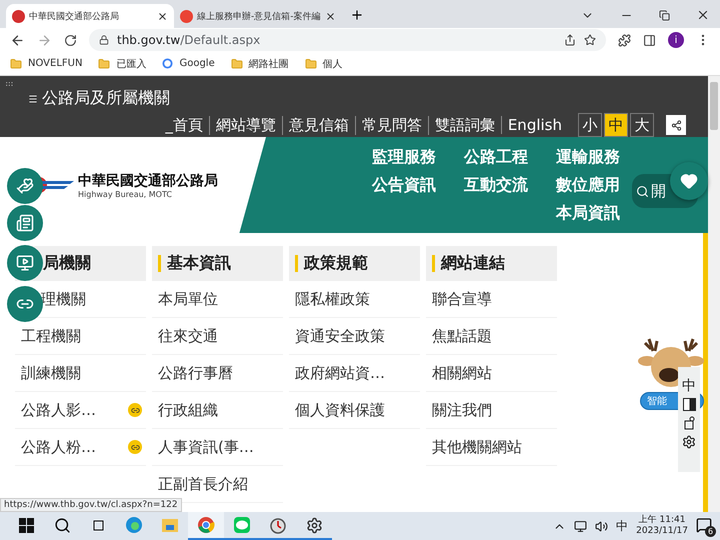 The width and height of the screenshot is (720, 540). What do you see at coordinates (217, 263) in the screenshot?
I see `column-heading: 基本資訊` at bounding box center [217, 263].